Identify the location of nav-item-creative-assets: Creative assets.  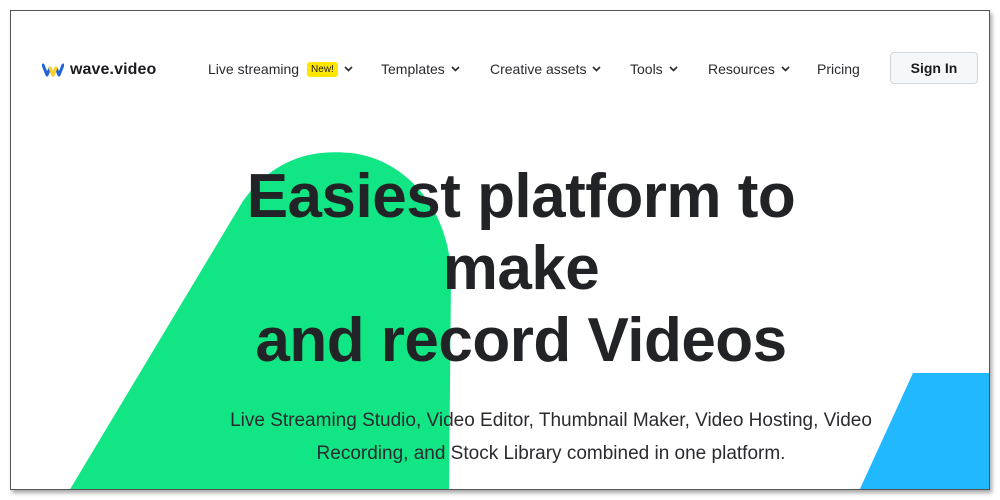
(546, 69).